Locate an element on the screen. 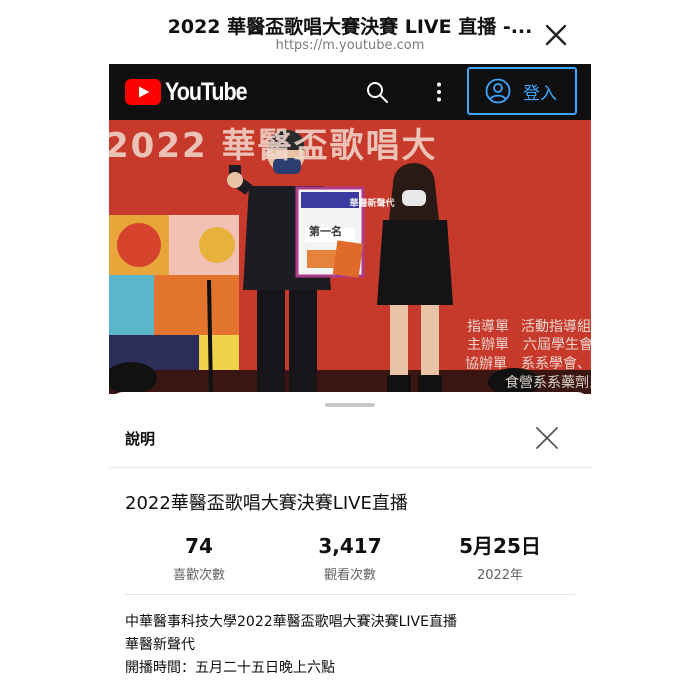 The image size is (700, 700). description-line: 華醫新聲代 is located at coordinates (160, 645).